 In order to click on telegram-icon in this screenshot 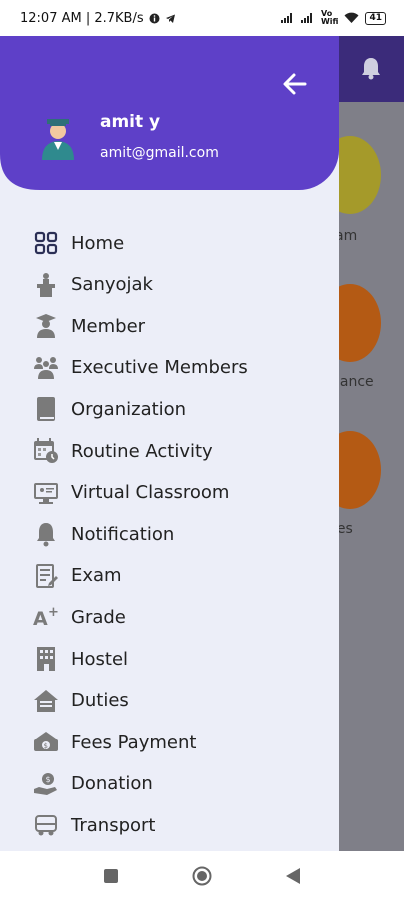, I will do `click(170, 18)`.